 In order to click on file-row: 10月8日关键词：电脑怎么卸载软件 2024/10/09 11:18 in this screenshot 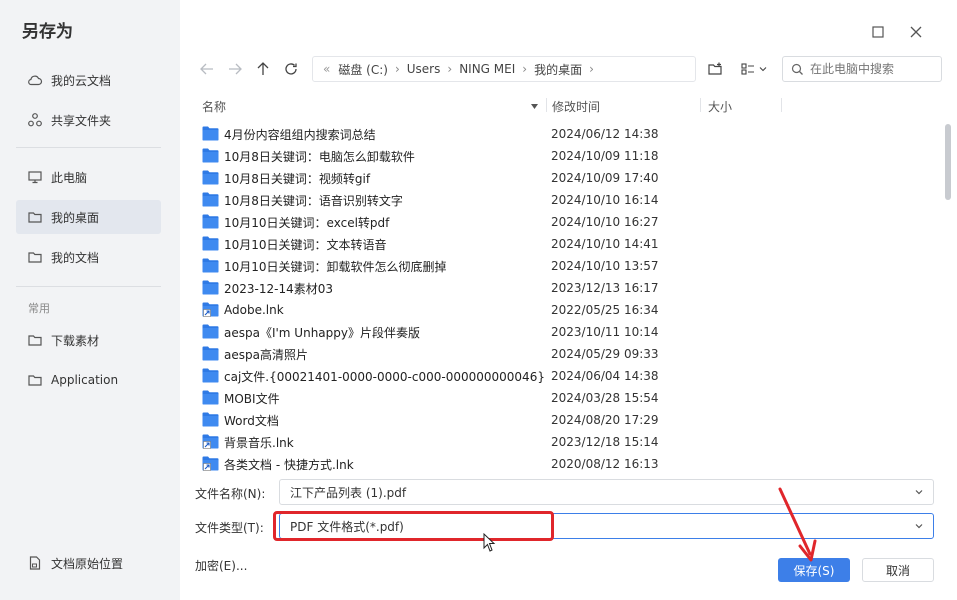, I will do `click(569, 156)`.